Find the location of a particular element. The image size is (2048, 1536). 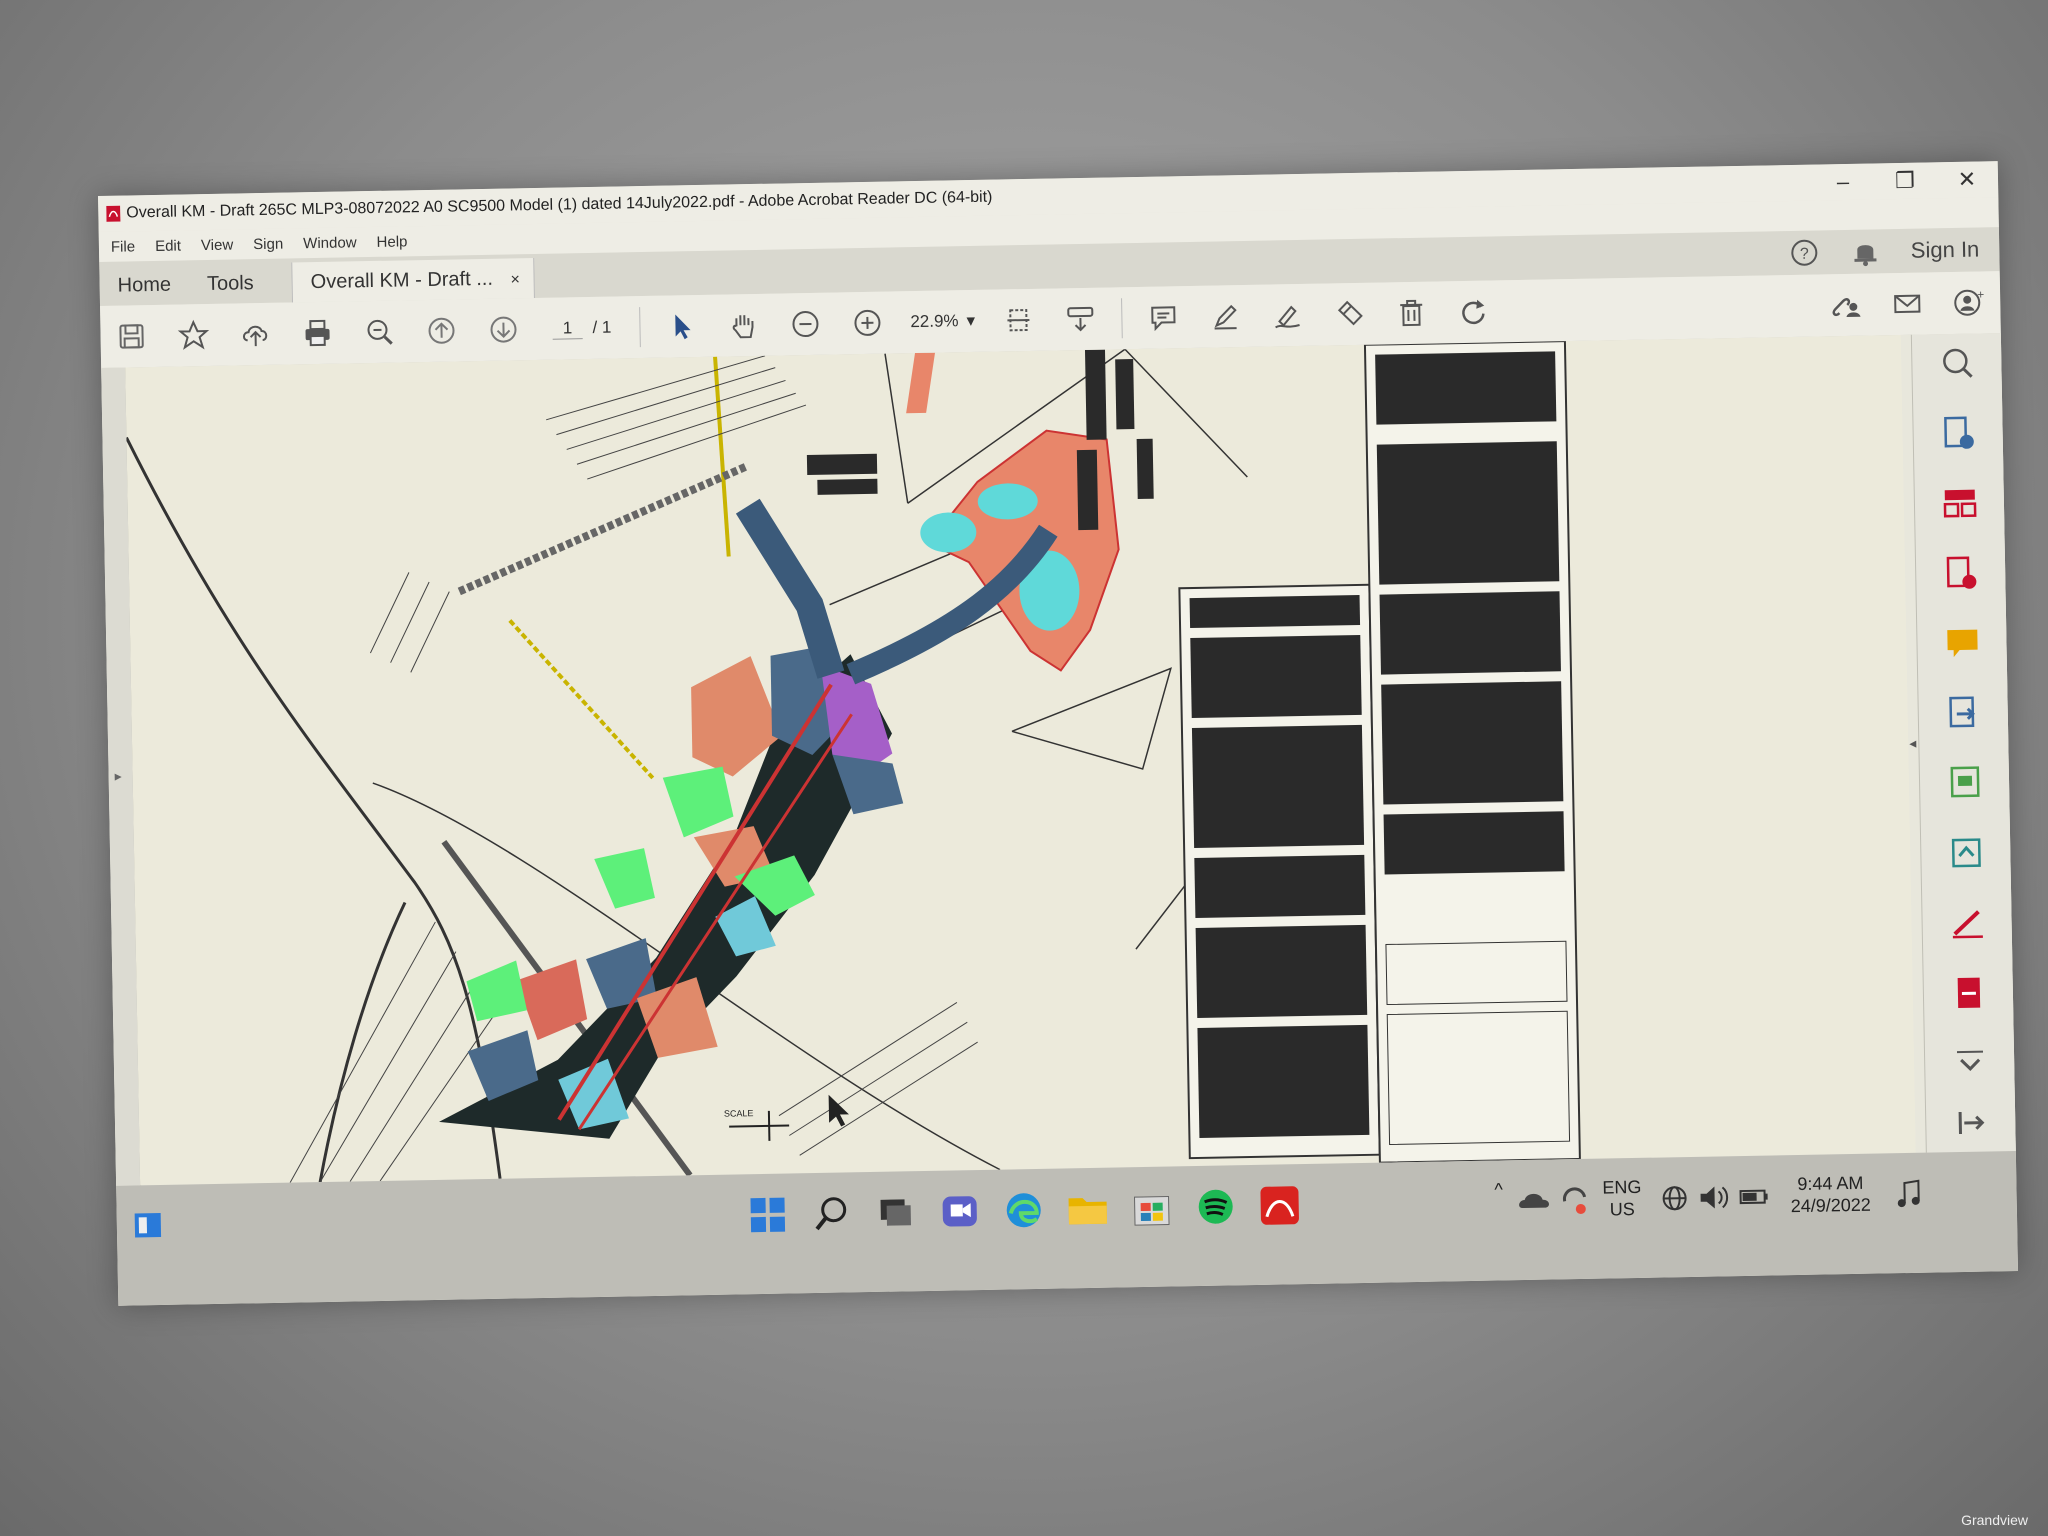

organize-pages-icon is located at coordinates (1960, 503).